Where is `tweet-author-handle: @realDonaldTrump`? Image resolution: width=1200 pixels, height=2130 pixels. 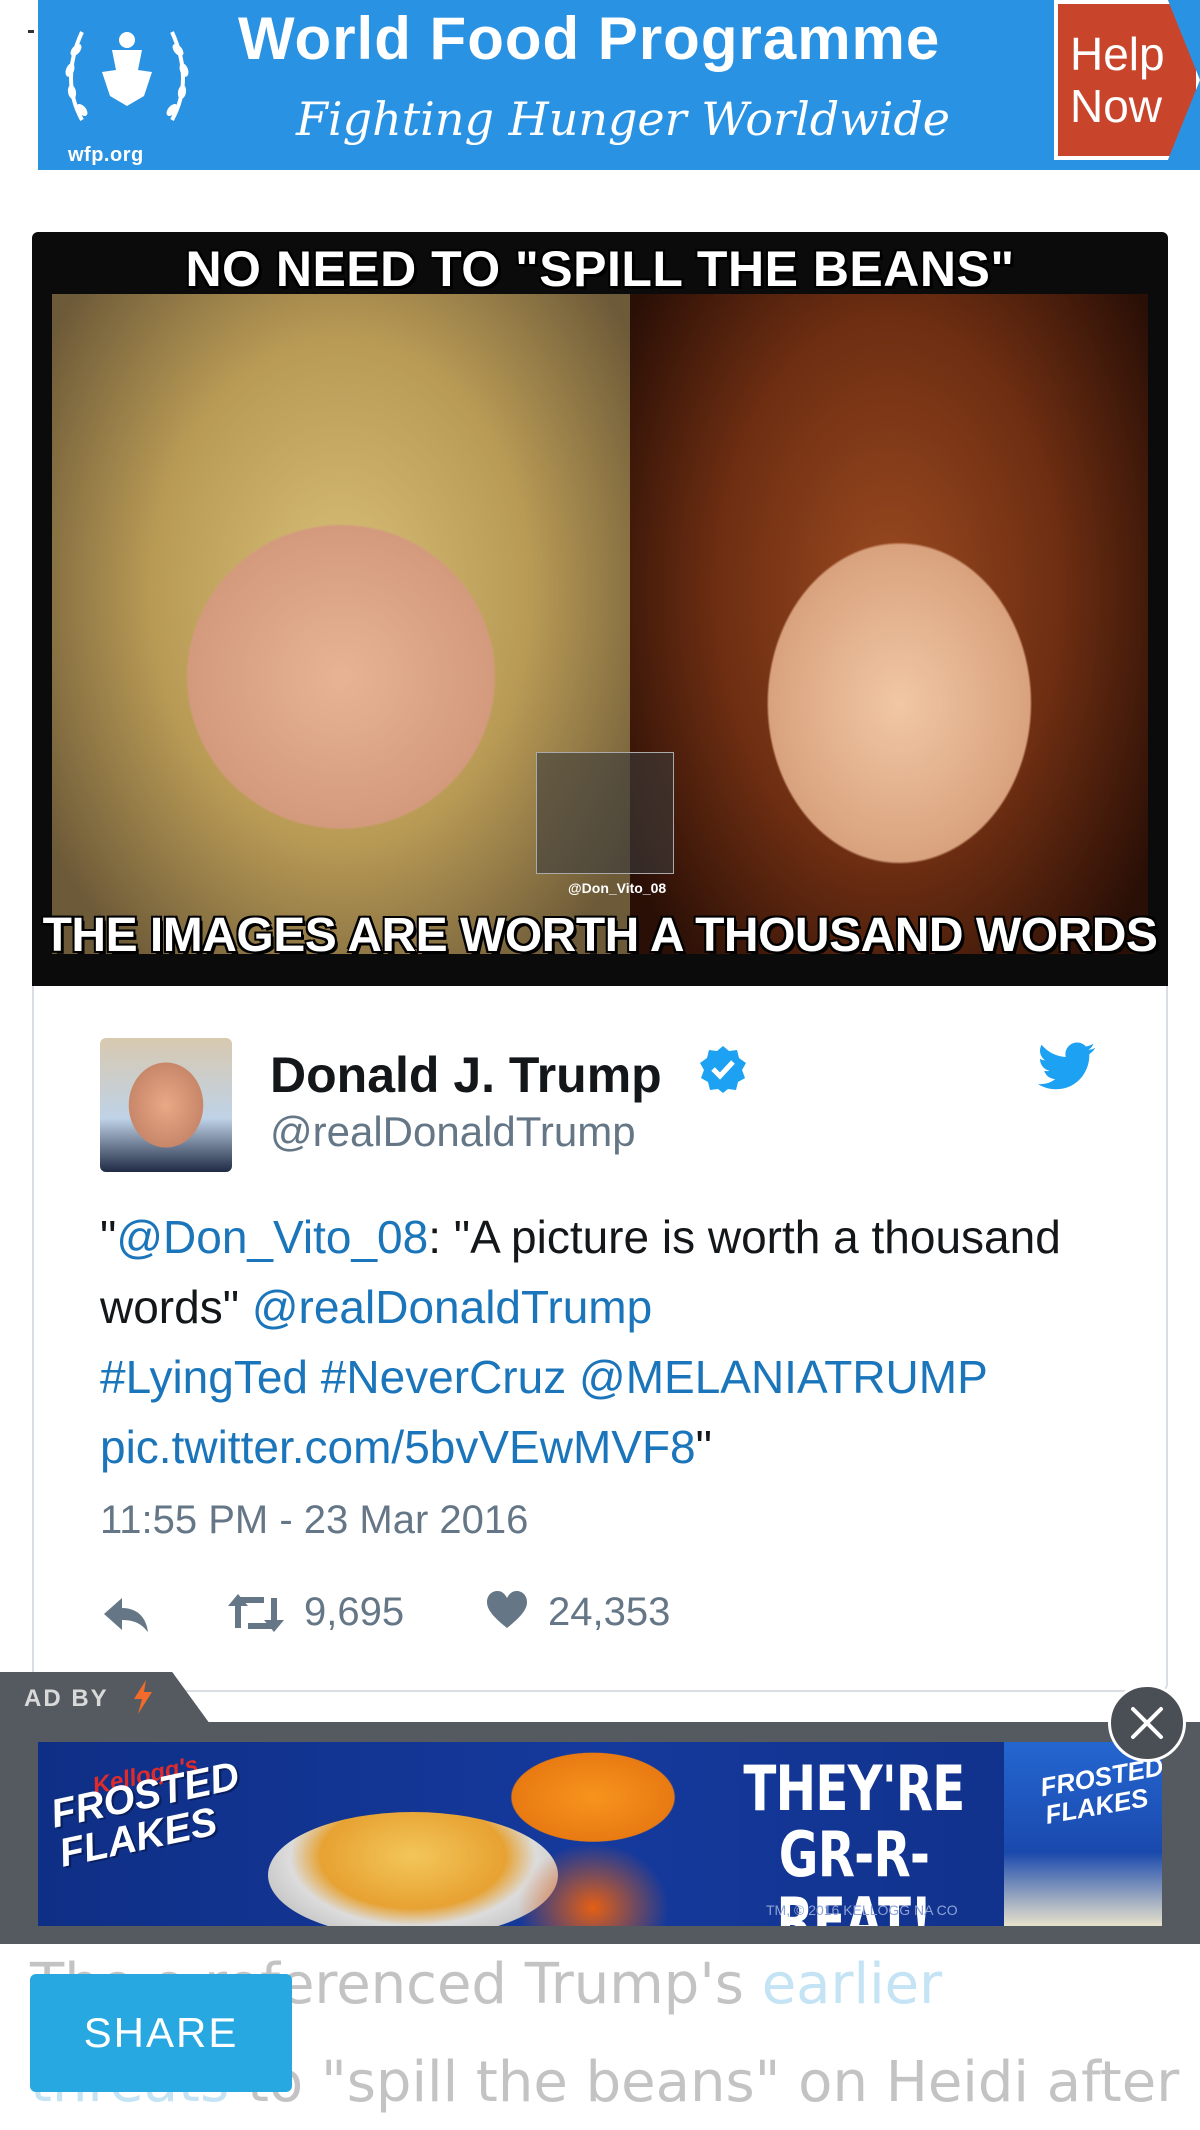 tweet-author-handle: @realDonaldTrump is located at coordinates (453, 1132).